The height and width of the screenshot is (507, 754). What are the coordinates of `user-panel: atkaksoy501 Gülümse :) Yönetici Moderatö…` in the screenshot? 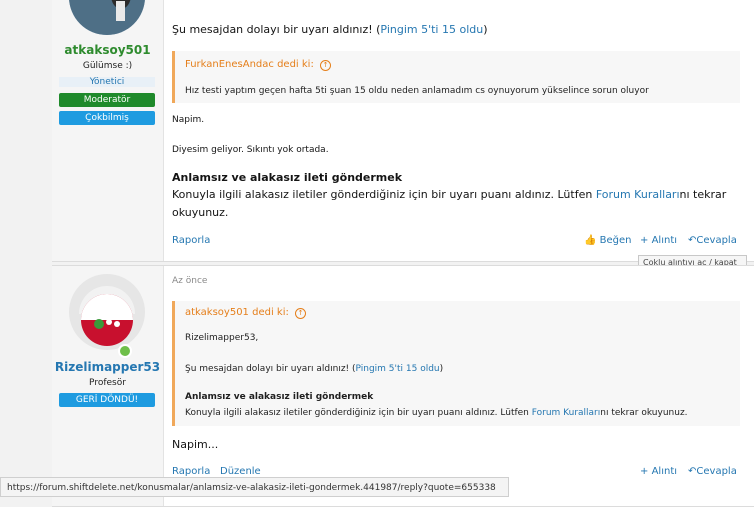 It's located at (108, 130).